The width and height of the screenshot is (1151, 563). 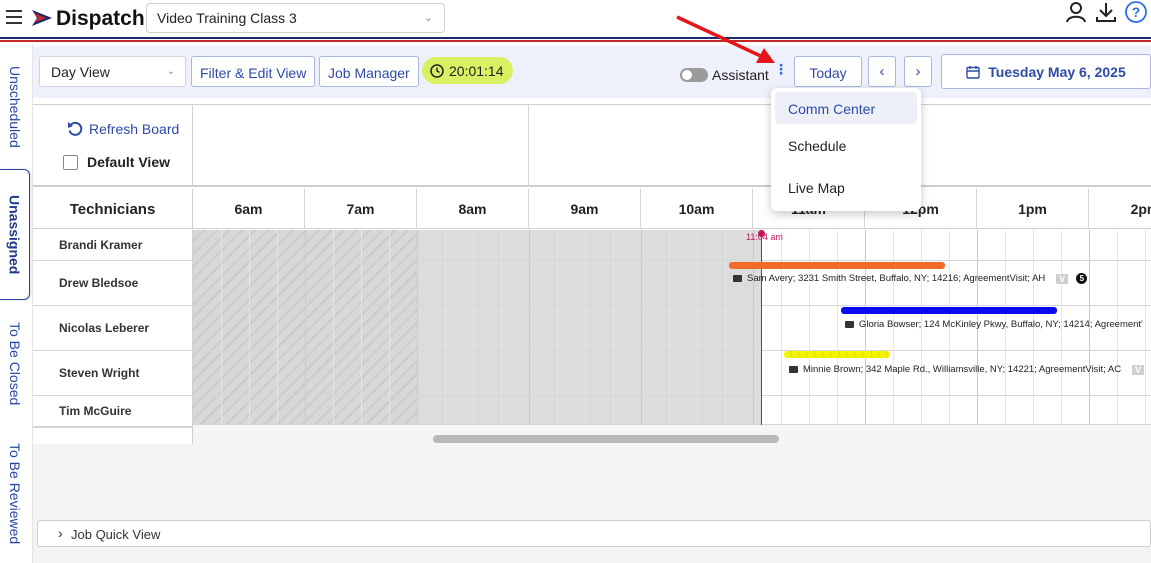 What do you see at coordinates (80, 72) in the screenshot?
I see `view-select-value: Day View` at bounding box center [80, 72].